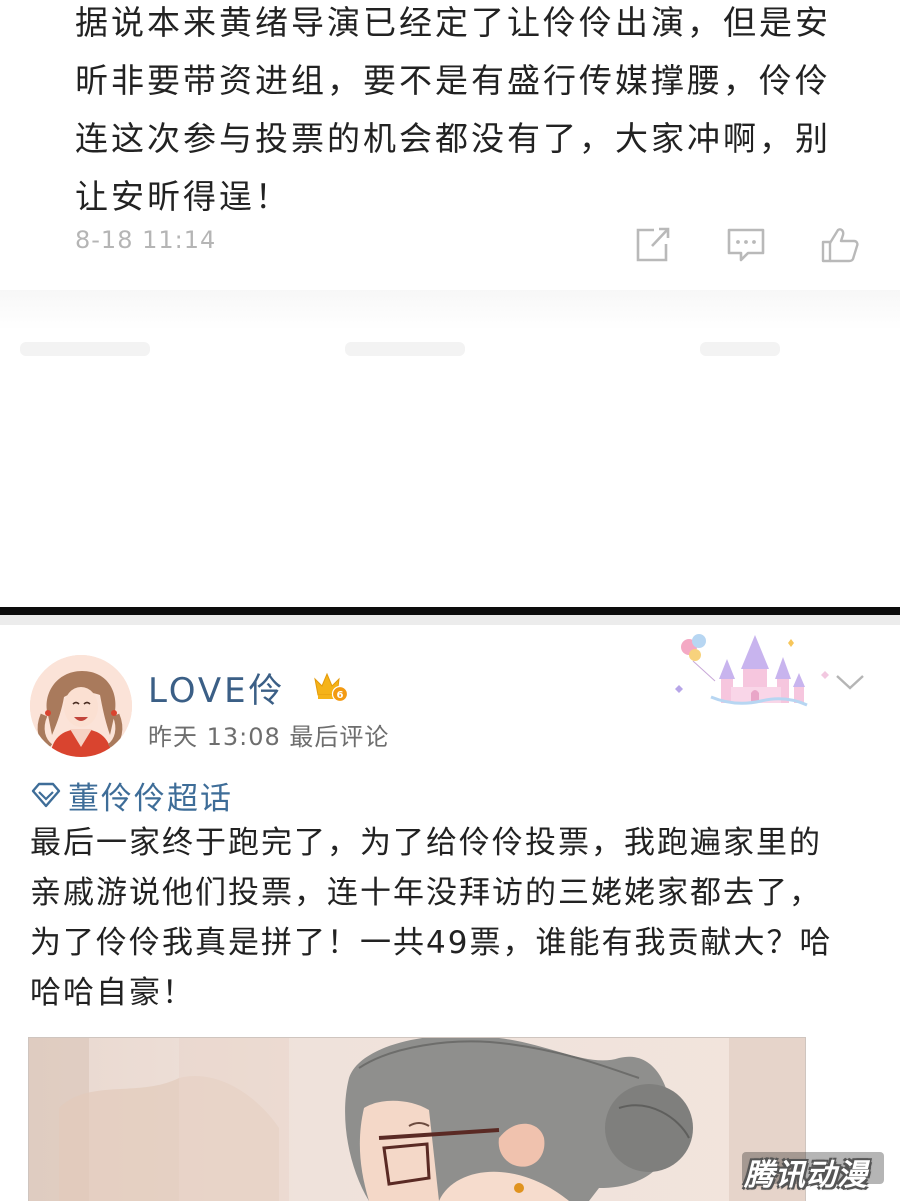 The height and width of the screenshot is (1201, 900). Describe the element at coordinates (453, 80) in the screenshot. I see `post-line: 昕非要带资进组，要不是有盛行传媒撑腰，伶伶` at that location.